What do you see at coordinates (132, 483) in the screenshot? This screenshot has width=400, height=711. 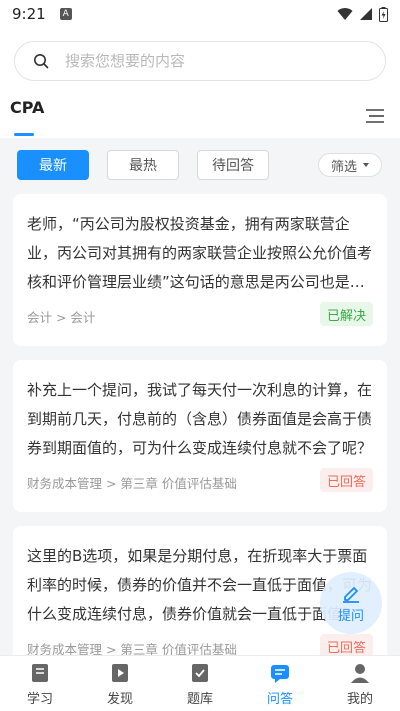 I see `question-category: 财务成本管理 > 第三章 价值评估基础` at bounding box center [132, 483].